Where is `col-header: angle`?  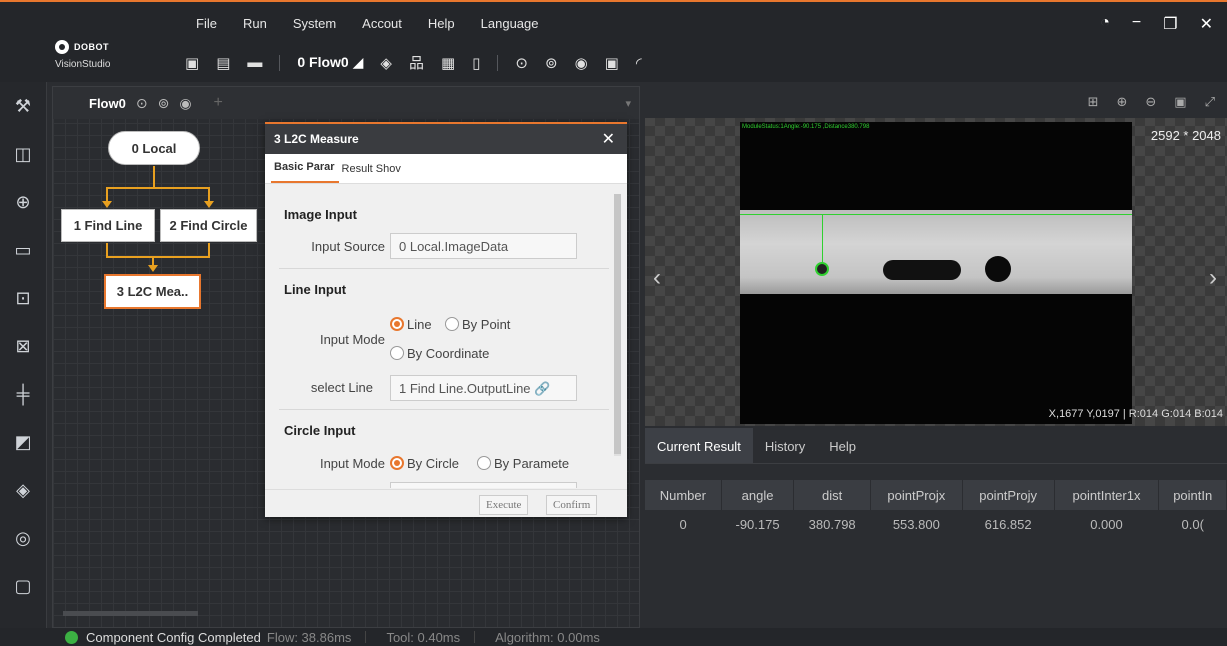 col-header: angle is located at coordinates (758, 495).